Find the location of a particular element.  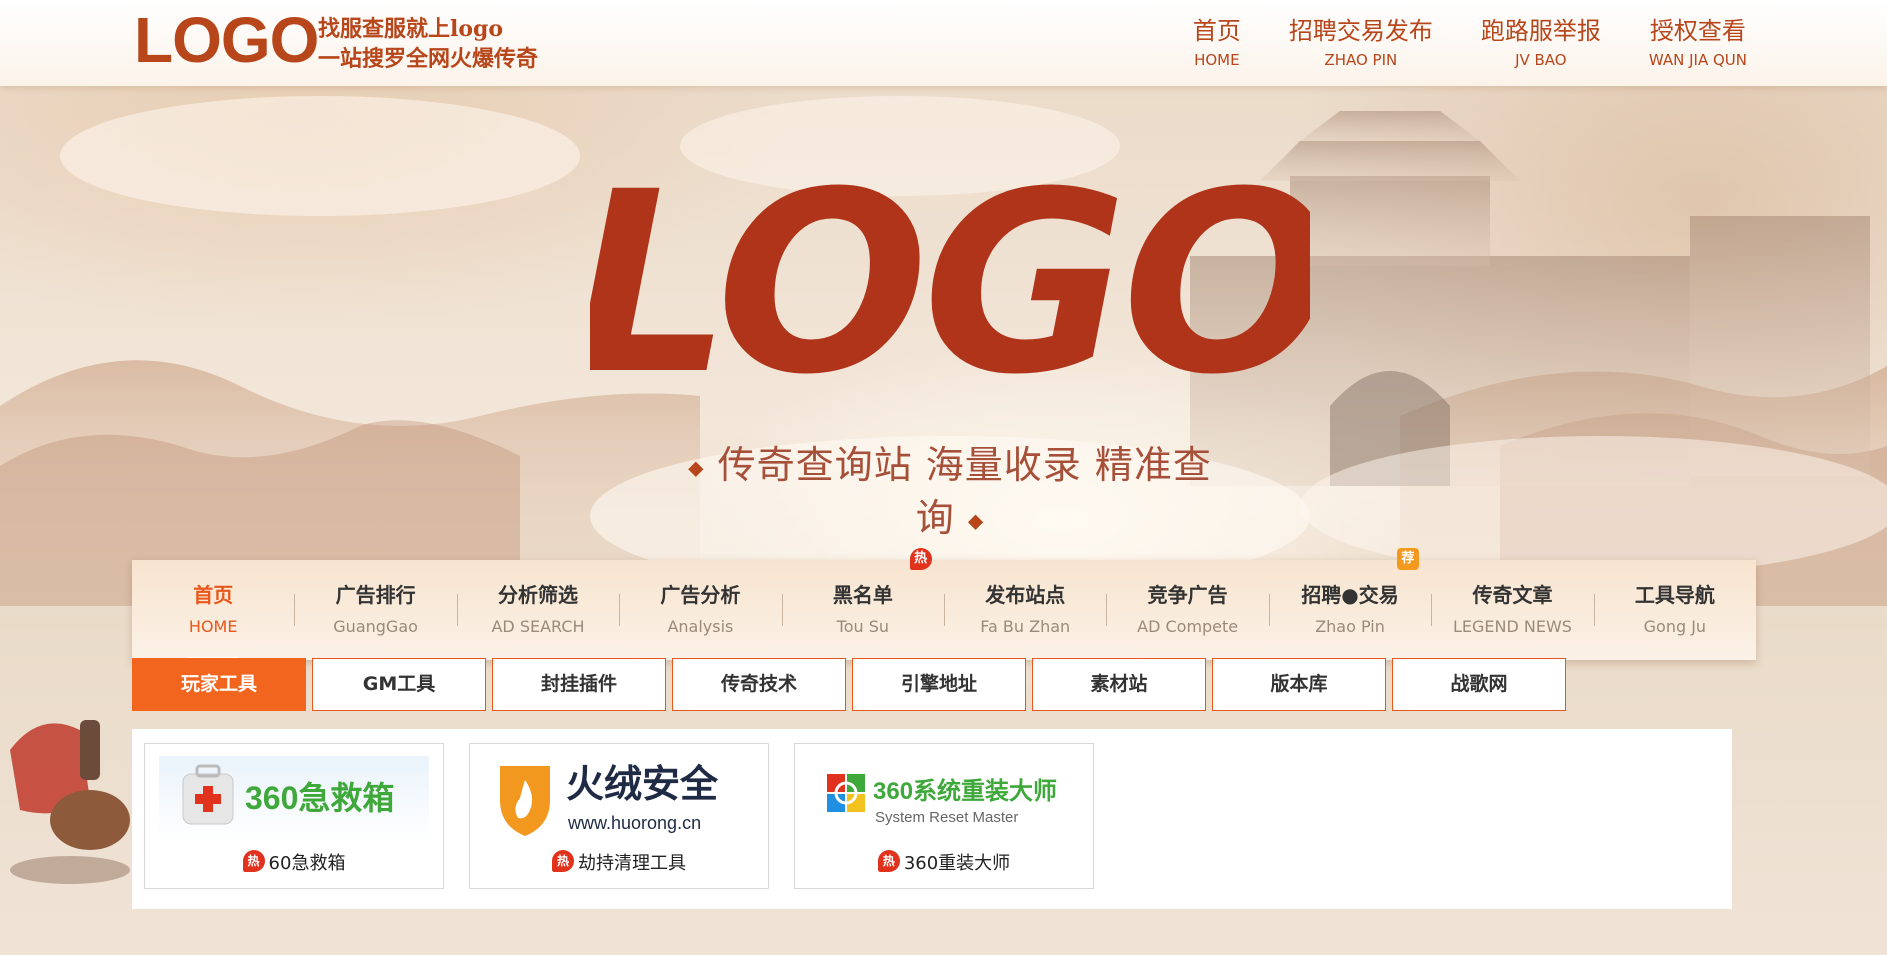

tool-label: 热 60急救箱 is located at coordinates (294, 863).